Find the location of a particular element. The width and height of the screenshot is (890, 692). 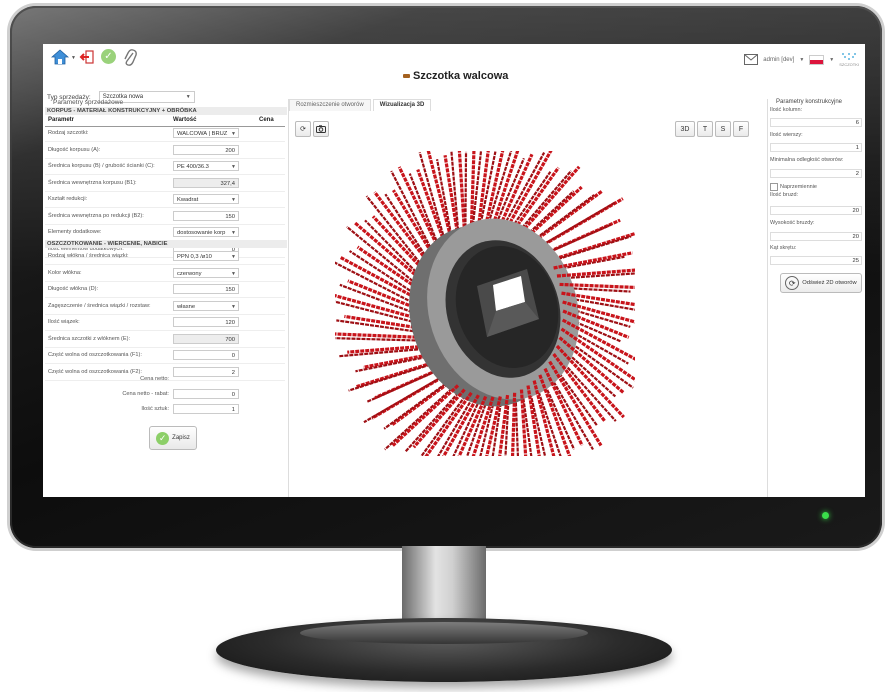

param-input: 120 is located at coordinates (206, 322).